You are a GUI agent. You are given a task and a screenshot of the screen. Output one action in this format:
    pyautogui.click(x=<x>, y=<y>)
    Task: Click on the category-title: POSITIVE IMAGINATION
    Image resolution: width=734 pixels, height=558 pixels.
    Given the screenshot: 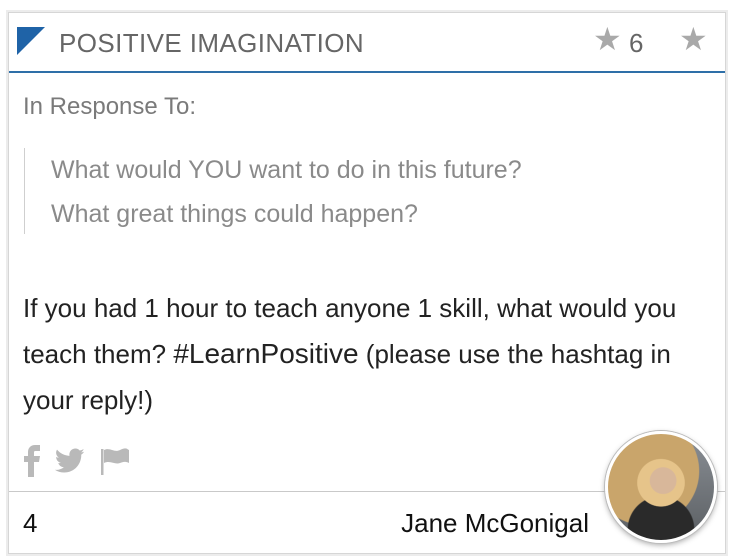 What is the action you would take?
    pyautogui.click(x=212, y=43)
    